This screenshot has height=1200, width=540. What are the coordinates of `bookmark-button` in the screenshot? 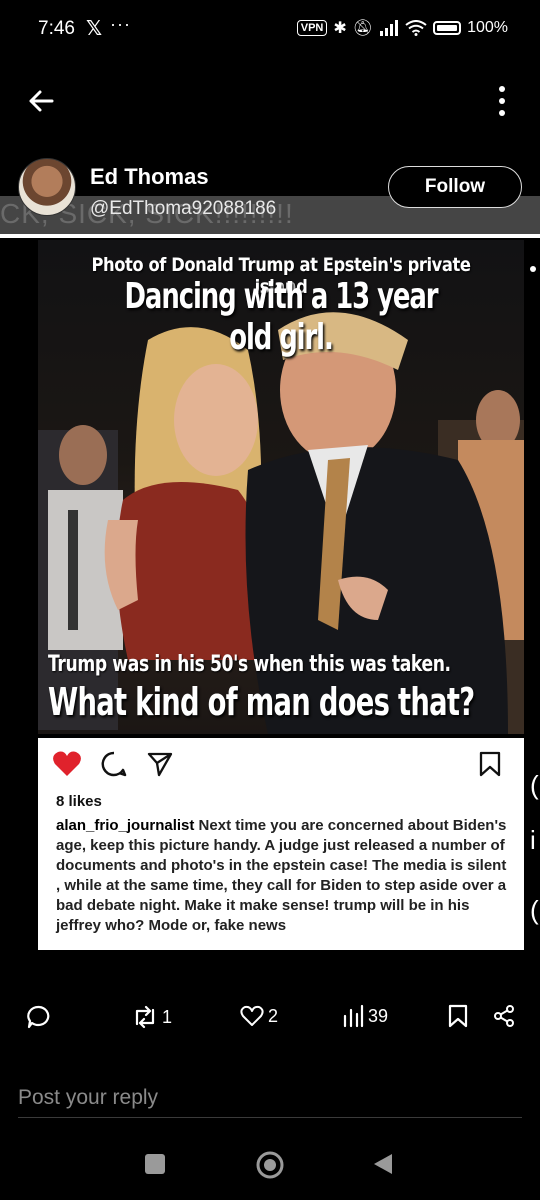 It's located at (458, 1016).